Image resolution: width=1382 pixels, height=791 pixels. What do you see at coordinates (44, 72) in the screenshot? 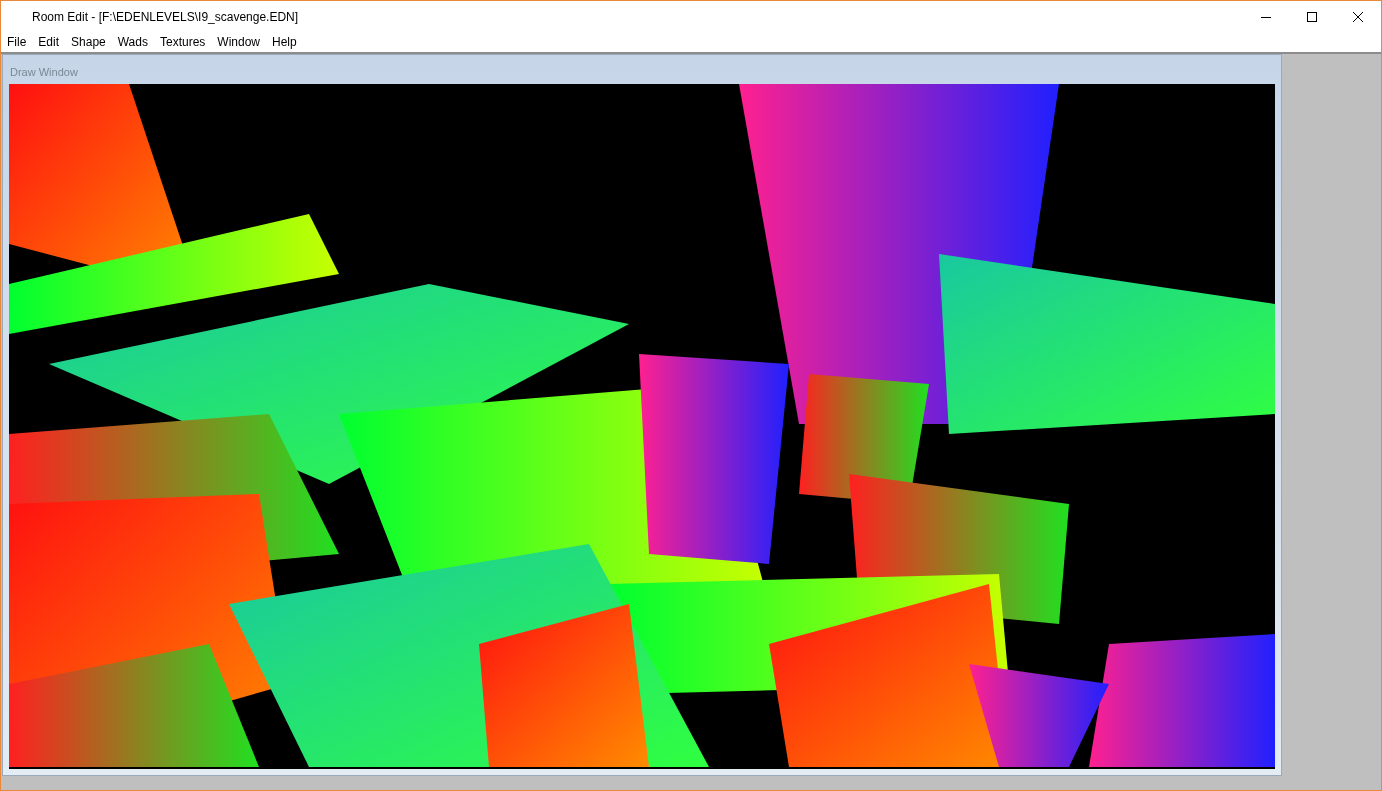
I see `child-window-title: Draw Window` at bounding box center [44, 72].